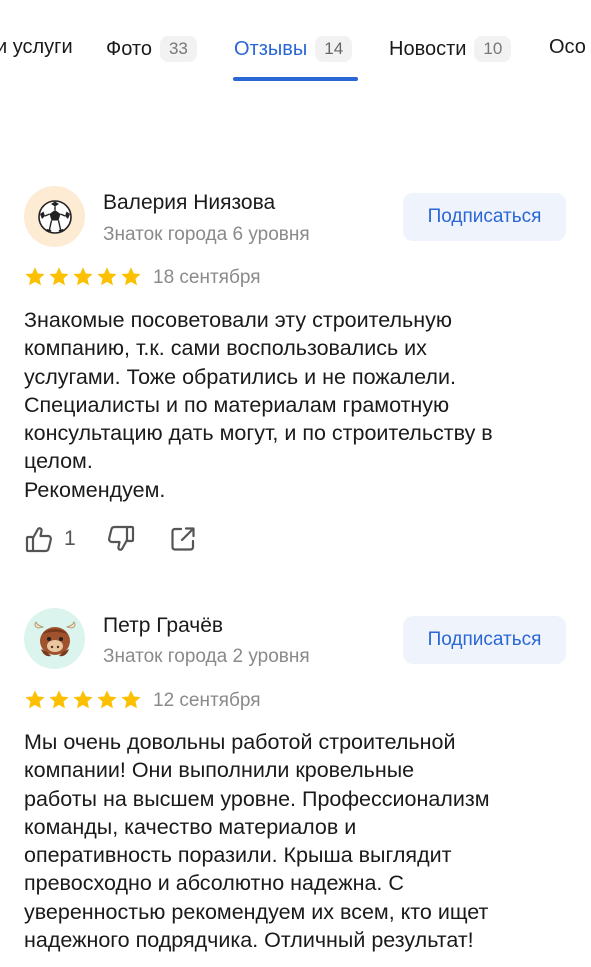  I want to click on share-button, so click(183, 539).